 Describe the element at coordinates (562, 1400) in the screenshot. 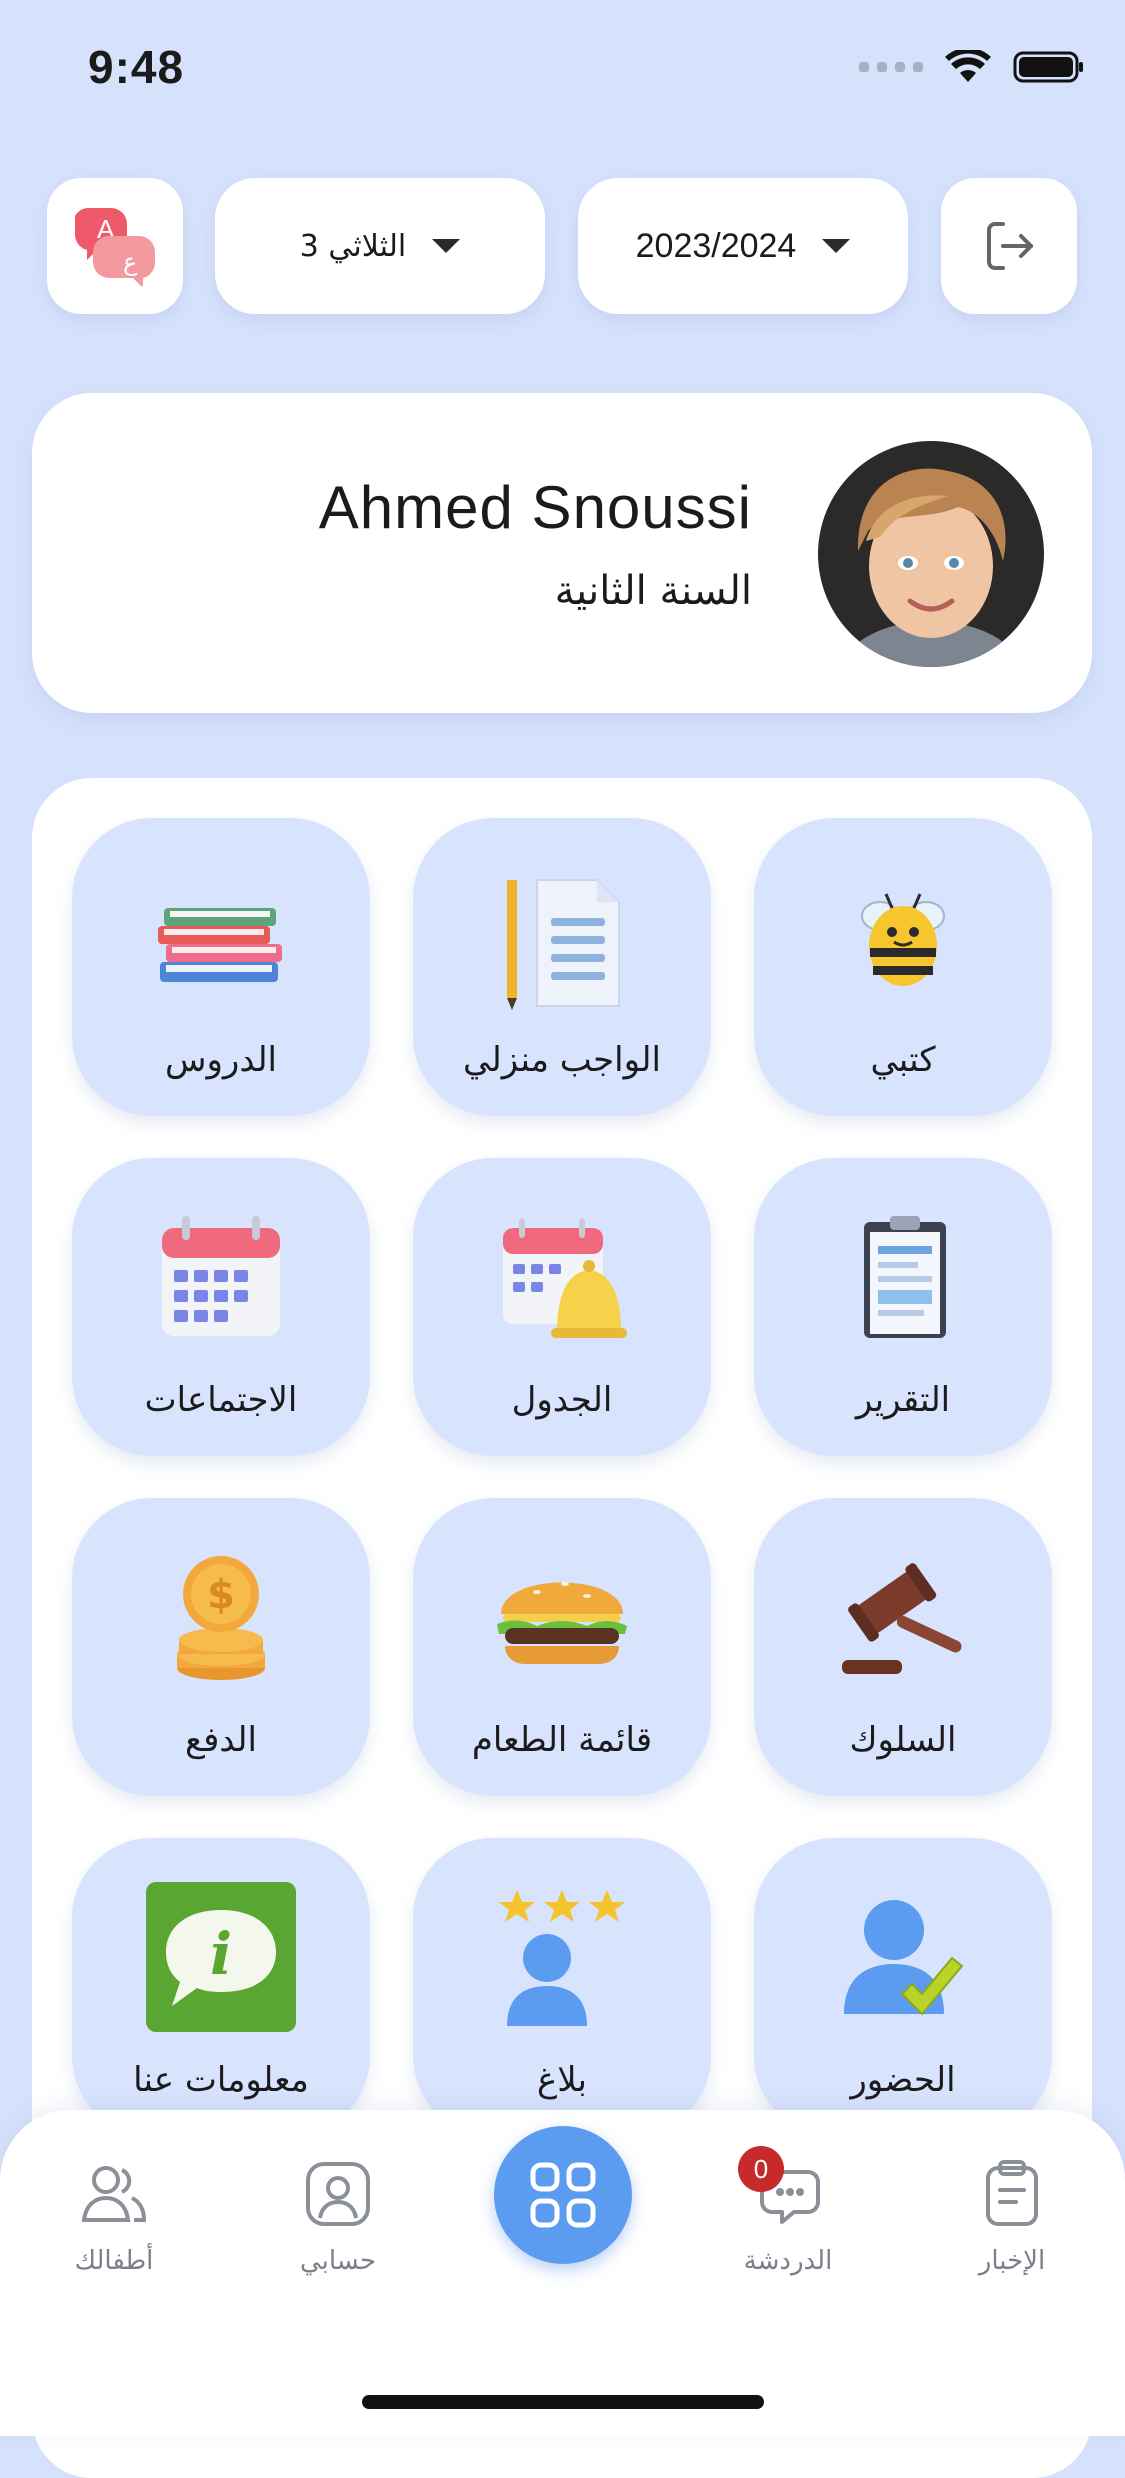

I see `menu-item-label: الجدول` at that location.